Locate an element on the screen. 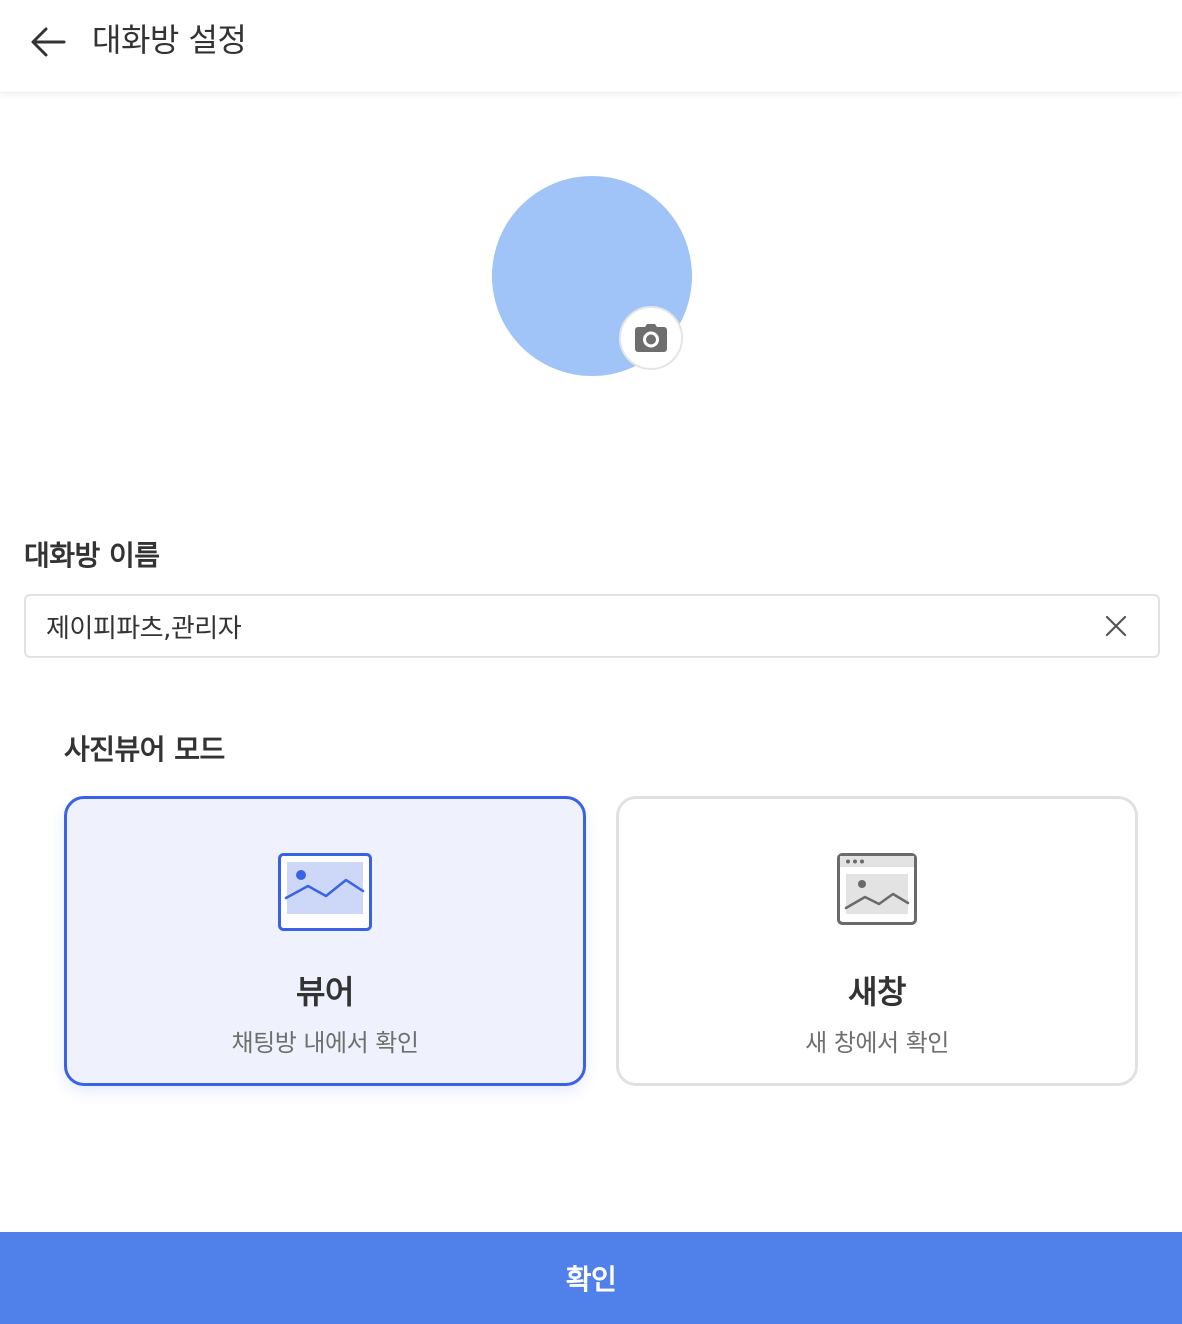  viewer-option-card: 뷰어 채팅방 내에서 확인 is located at coordinates (325, 941).